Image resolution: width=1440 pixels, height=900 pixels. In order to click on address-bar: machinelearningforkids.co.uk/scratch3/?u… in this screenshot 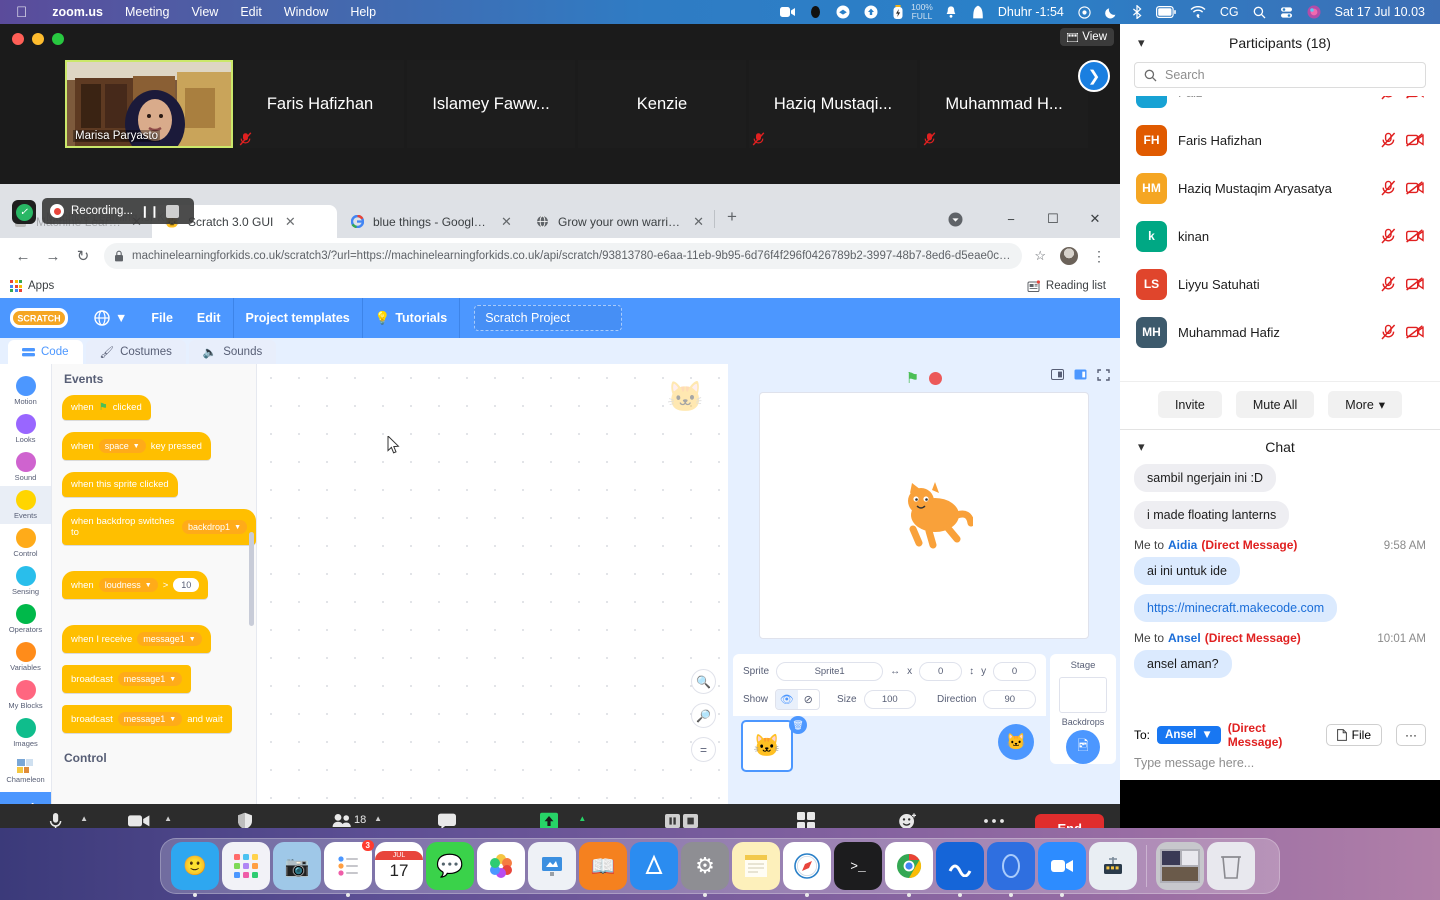, I will do `click(563, 256)`.